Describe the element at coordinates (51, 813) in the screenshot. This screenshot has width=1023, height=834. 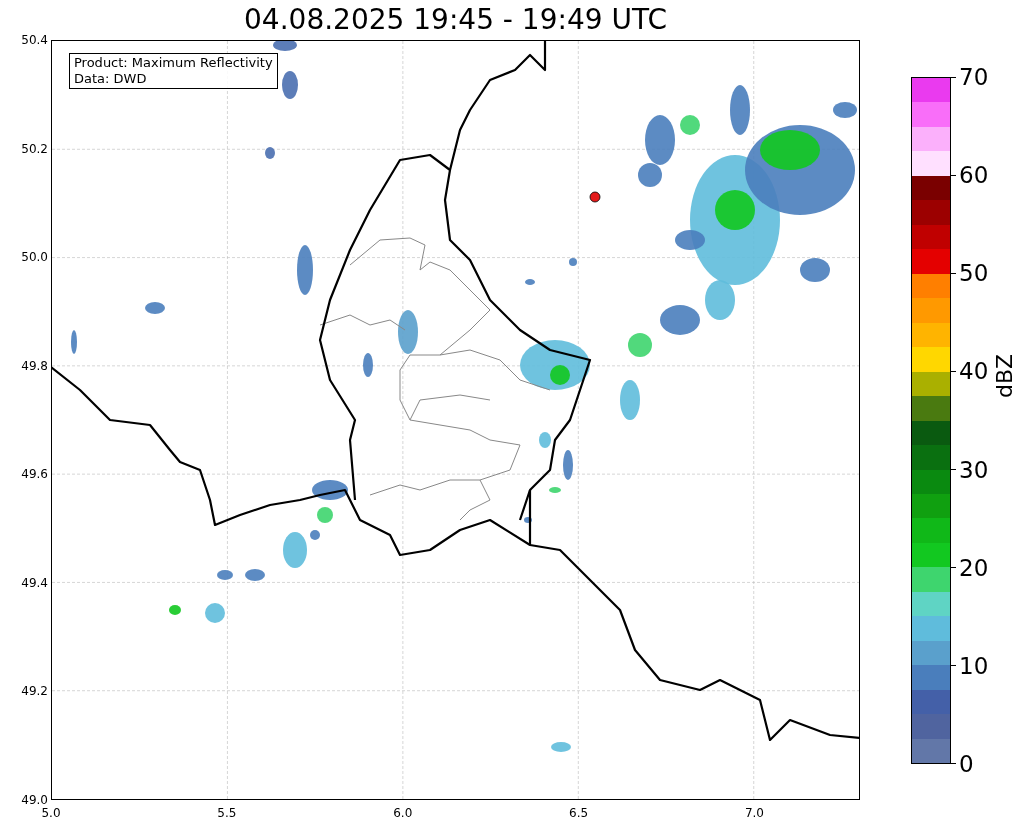
I see `x-tick-label: 5.0` at that location.